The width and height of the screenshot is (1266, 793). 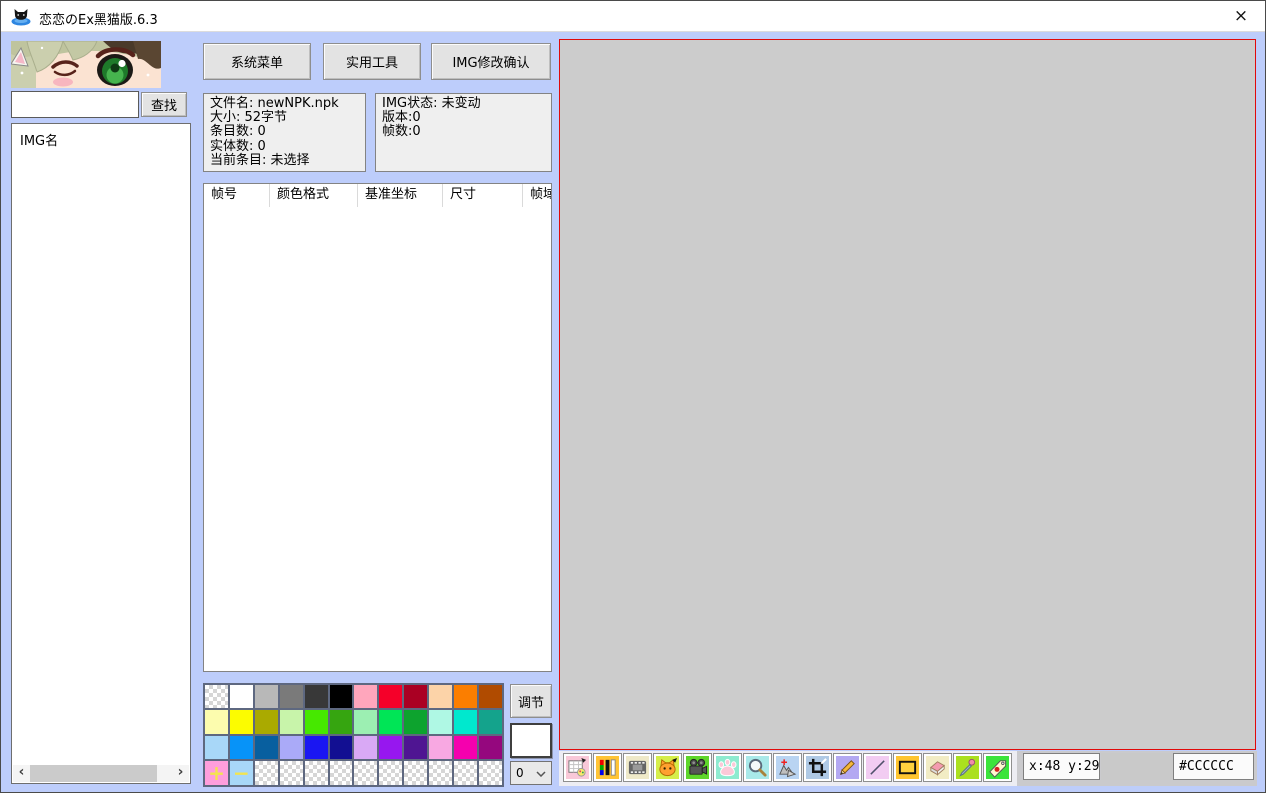 I want to click on img-frames-text: 帧数:0, so click(x=401, y=132).